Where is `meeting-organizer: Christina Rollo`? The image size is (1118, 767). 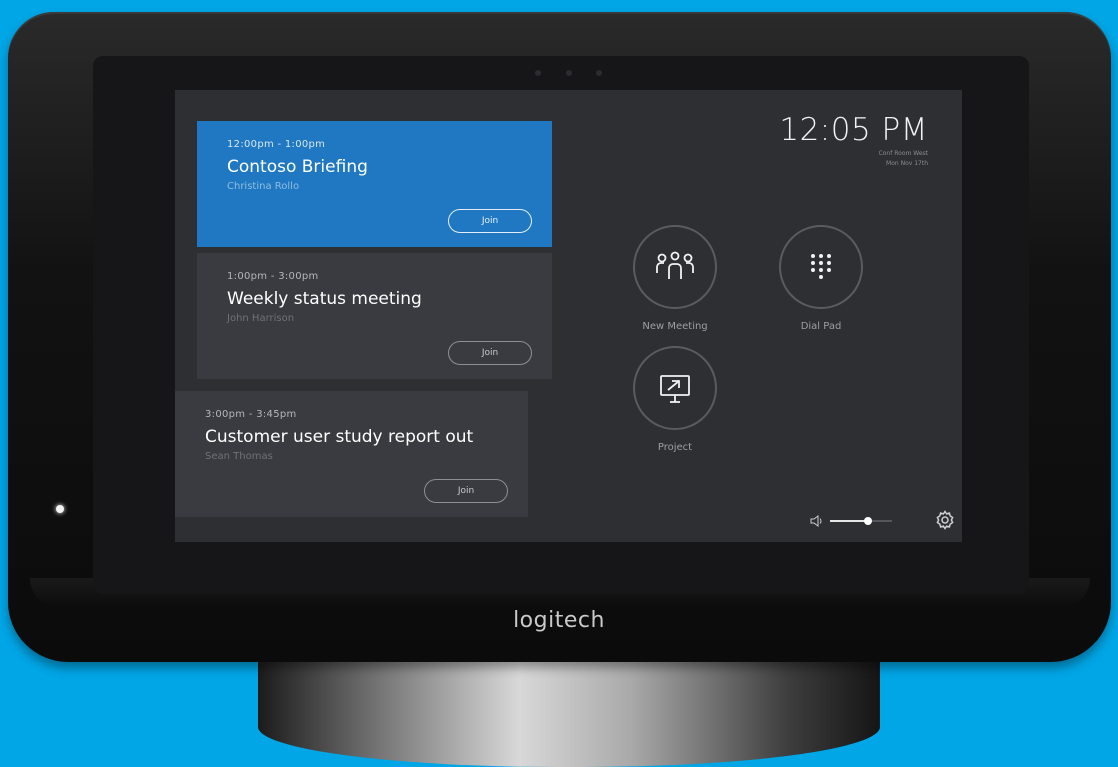
meeting-organizer: Christina Rollo is located at coordinates (263, 186).